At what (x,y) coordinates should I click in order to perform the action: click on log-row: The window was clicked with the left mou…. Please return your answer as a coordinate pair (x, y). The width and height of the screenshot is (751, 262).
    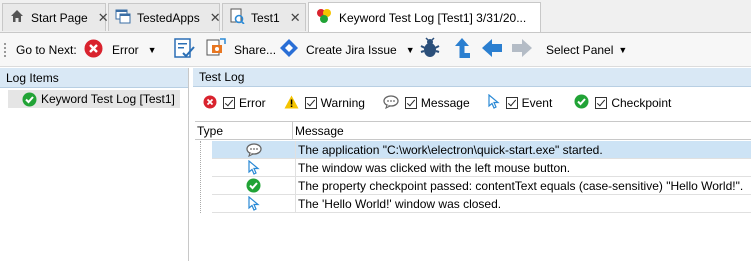
    Looking at the image, I should click on (481, 168).